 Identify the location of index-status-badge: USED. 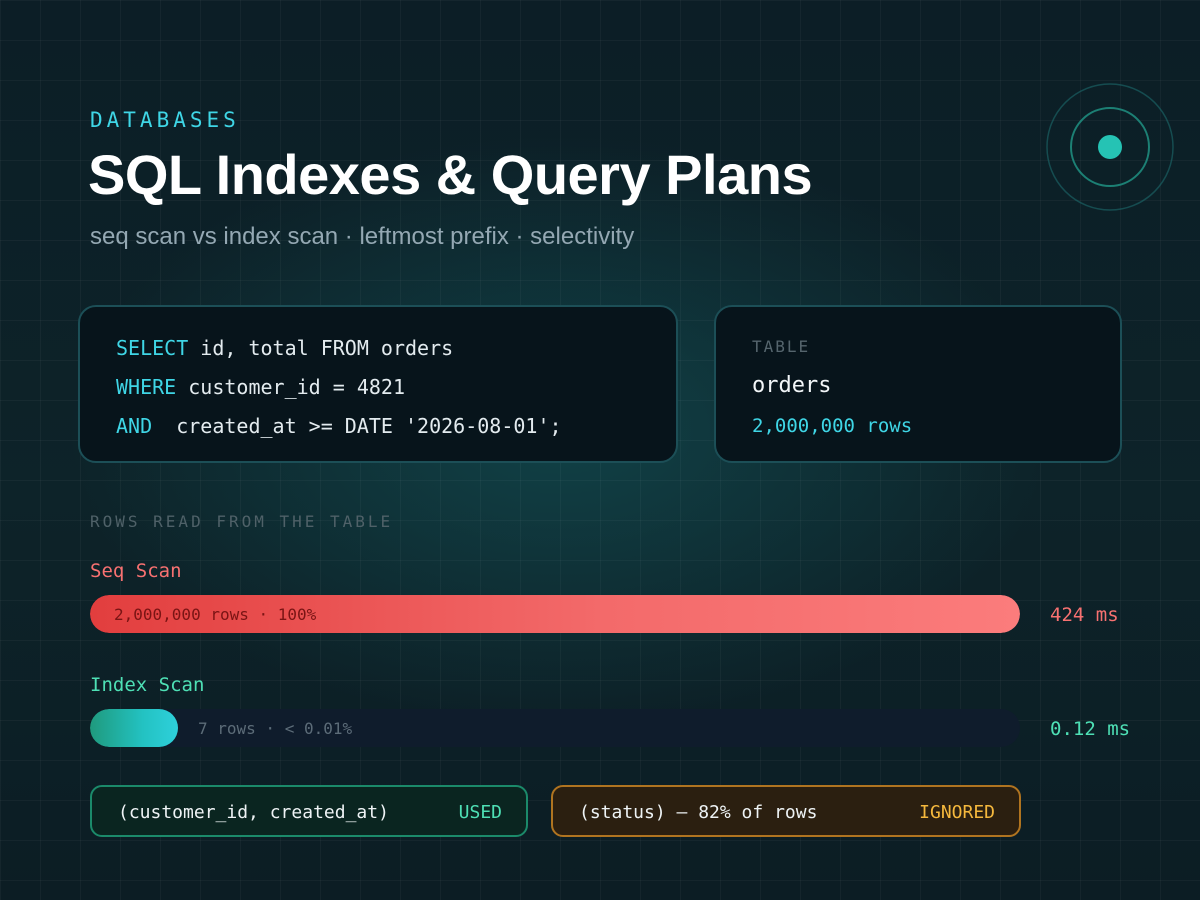
(480, 812).